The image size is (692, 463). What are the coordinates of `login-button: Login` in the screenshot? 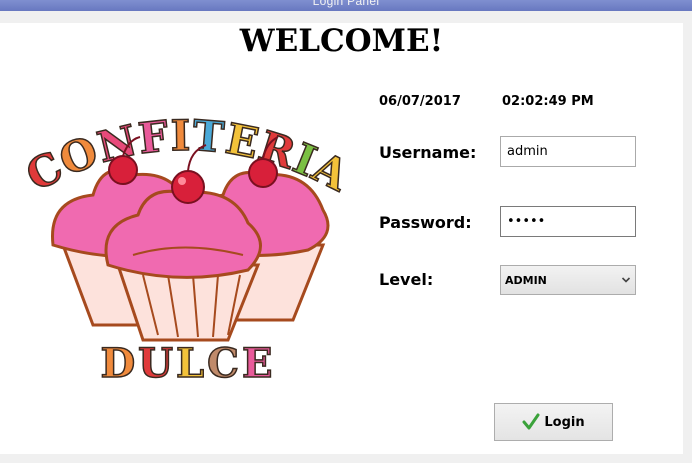 It's located at (553, 422).